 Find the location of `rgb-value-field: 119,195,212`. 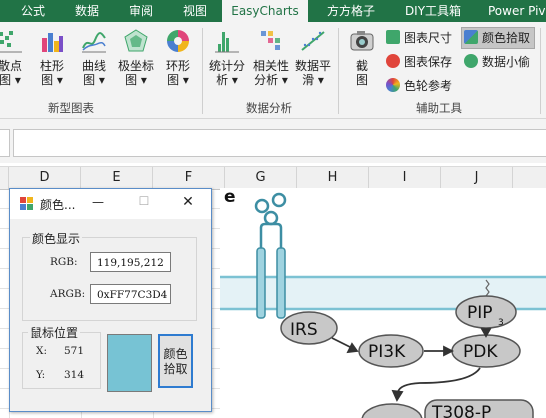

rgb-value-field: 119,195,212 is located at coordinates (130, 262).